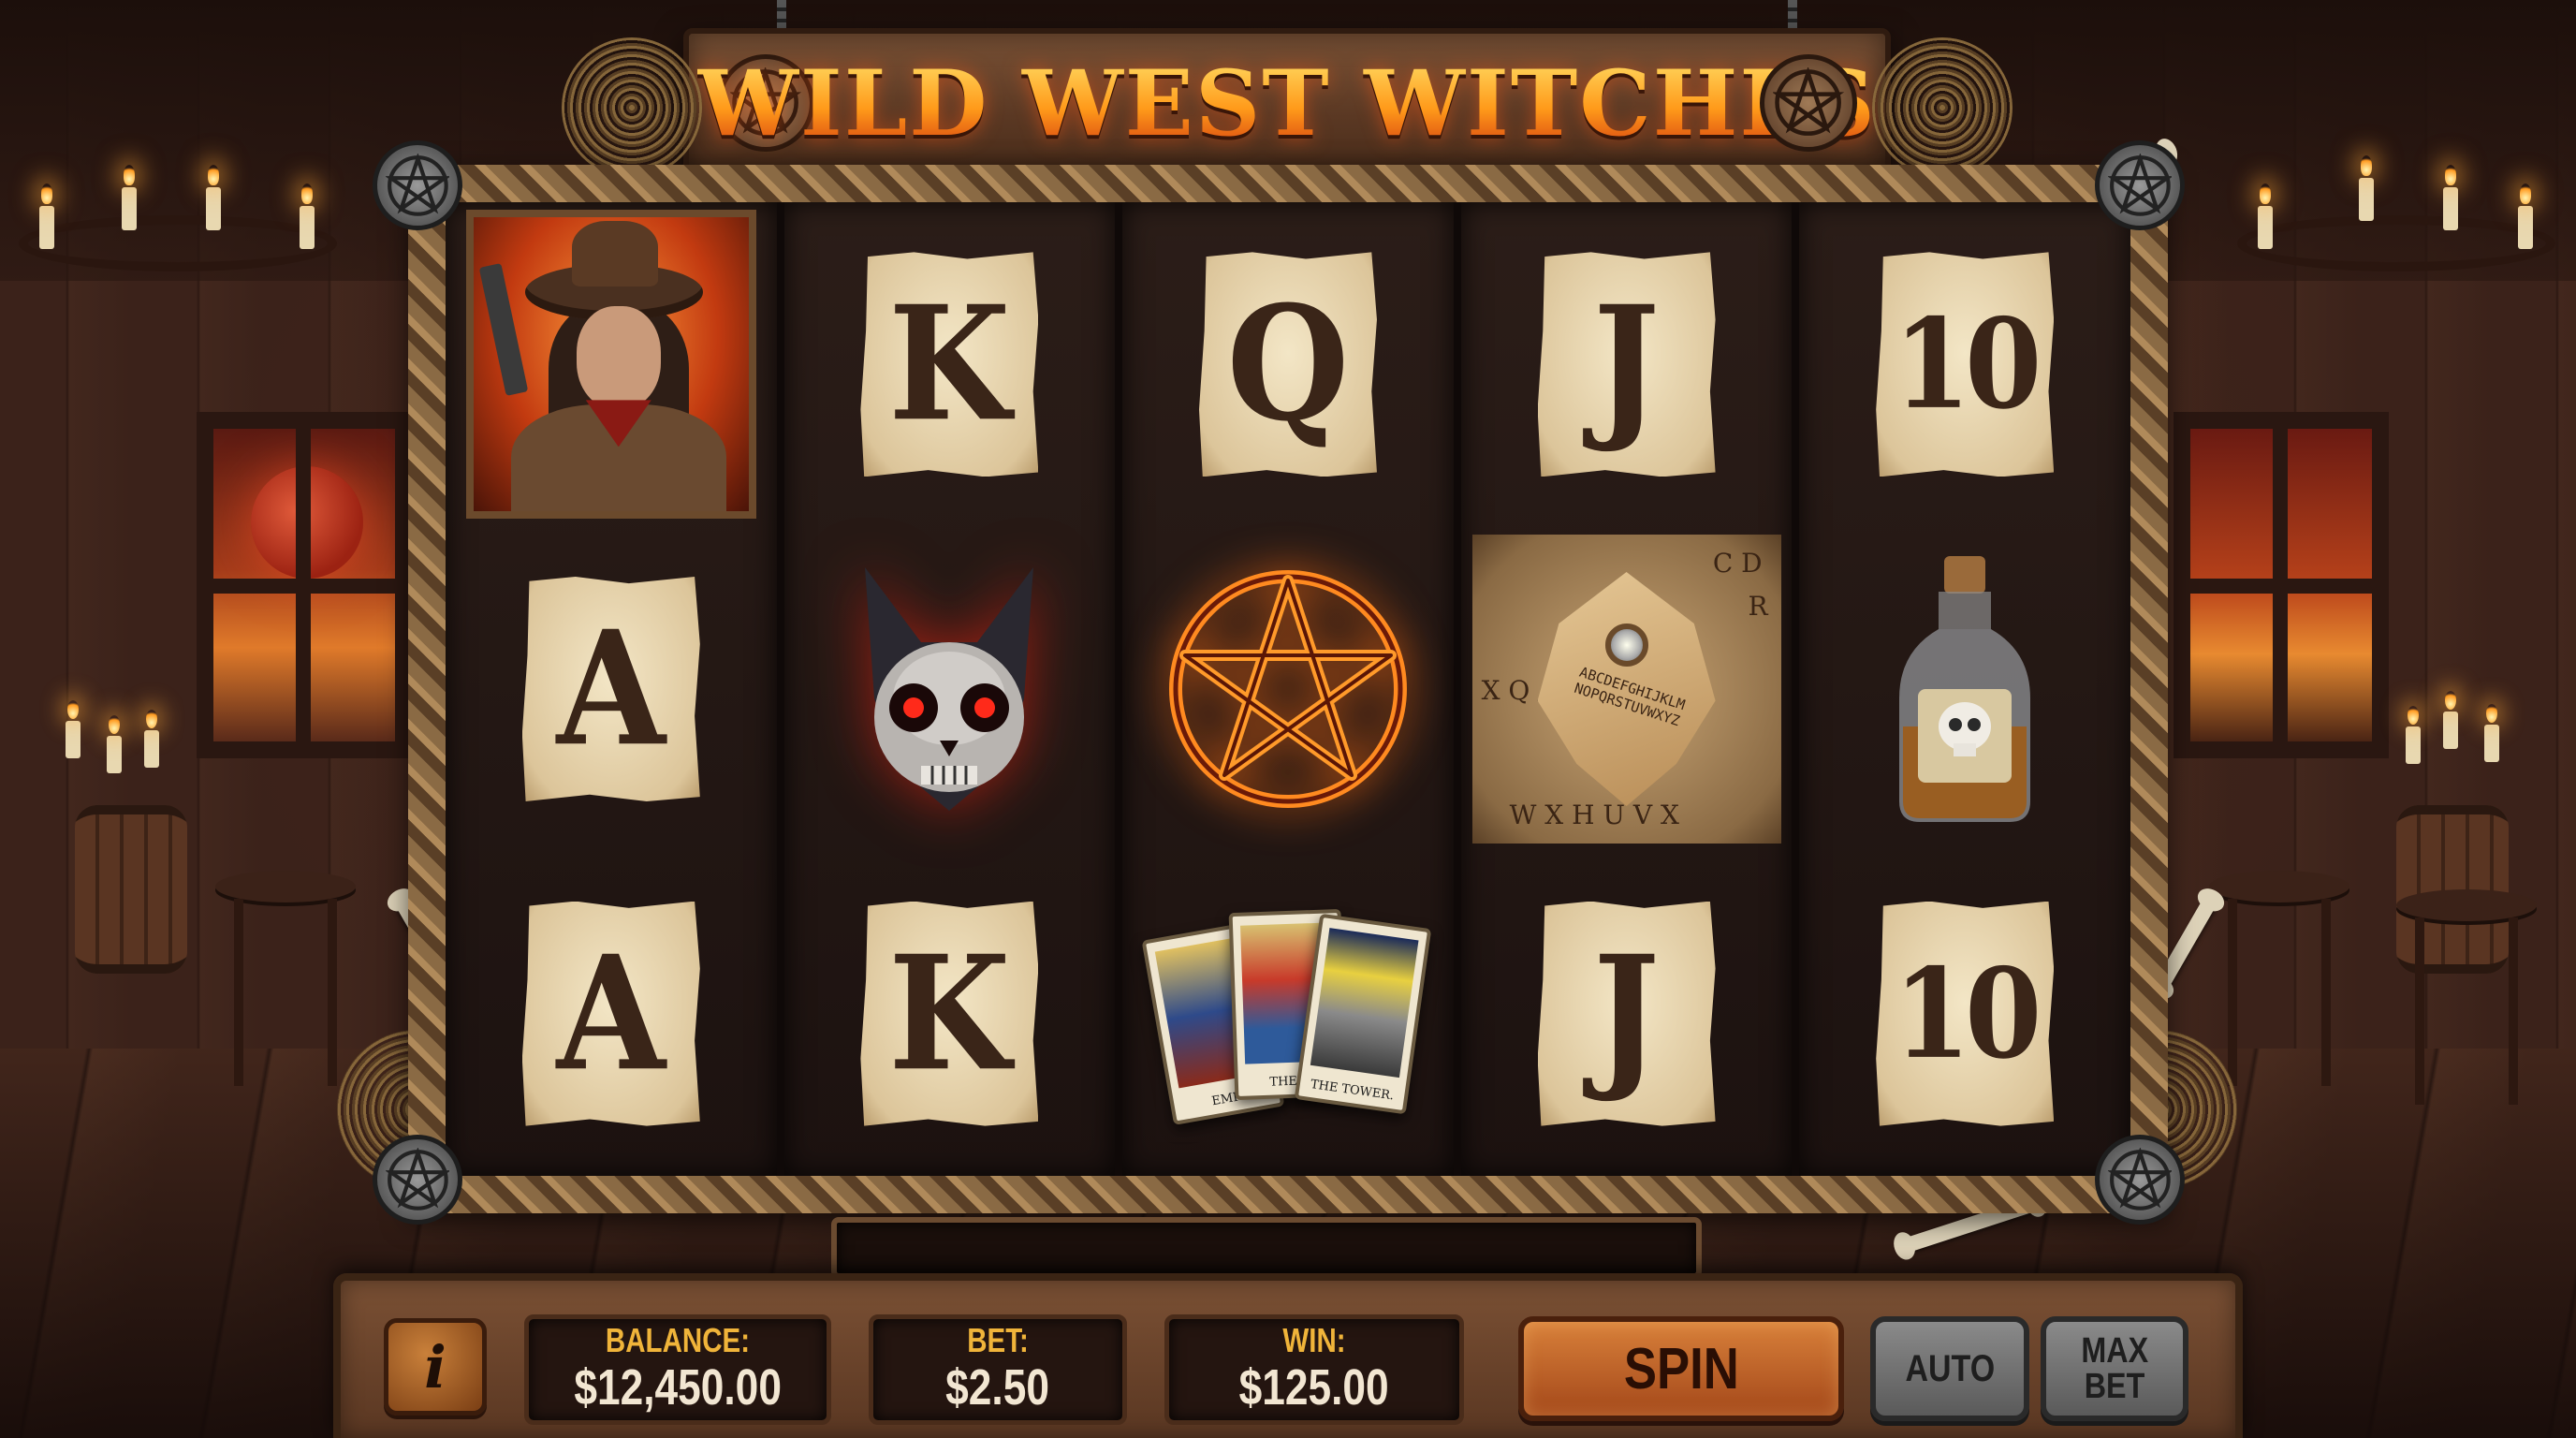  I want to click on game-title: WILD WEST WITCHES, so click(1287, 103).